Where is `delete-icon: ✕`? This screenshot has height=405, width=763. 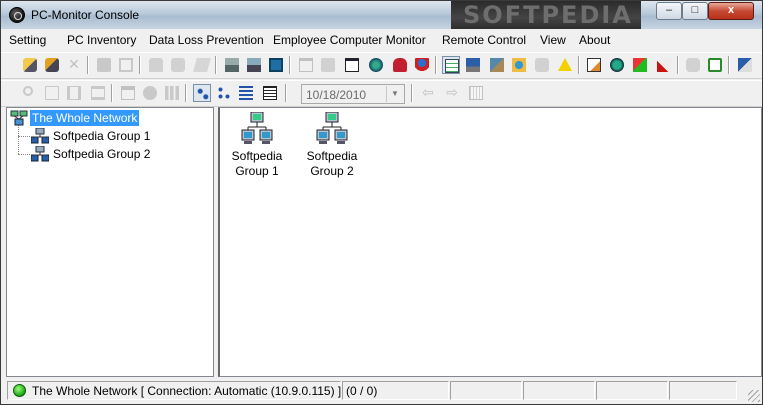
delete-icon: ✕ is located at coordinates (74, 65).